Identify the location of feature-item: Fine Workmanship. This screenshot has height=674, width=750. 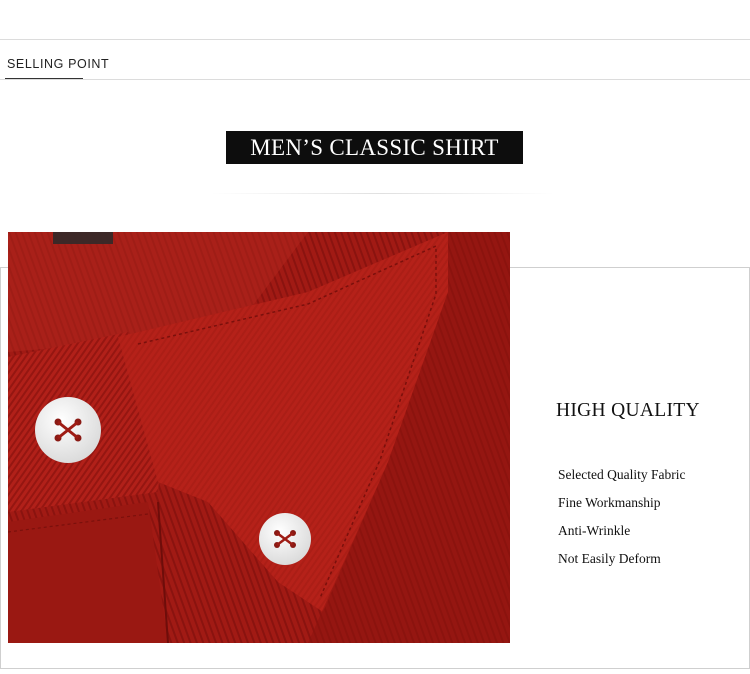
(609, 502).